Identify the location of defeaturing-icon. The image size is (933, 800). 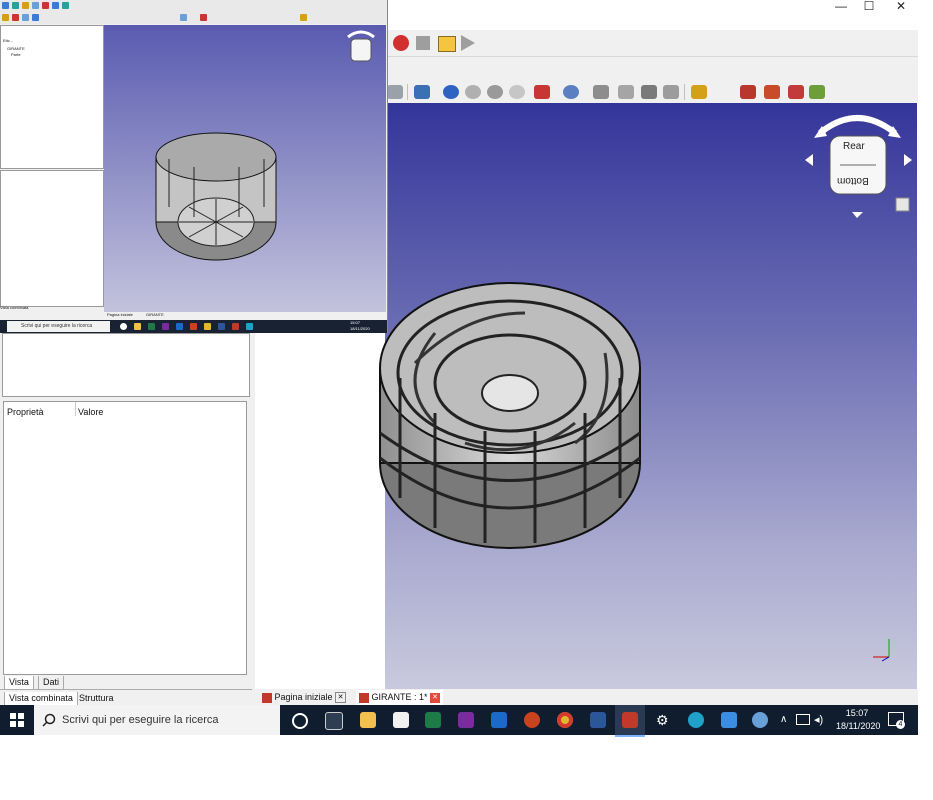
(649, 92).